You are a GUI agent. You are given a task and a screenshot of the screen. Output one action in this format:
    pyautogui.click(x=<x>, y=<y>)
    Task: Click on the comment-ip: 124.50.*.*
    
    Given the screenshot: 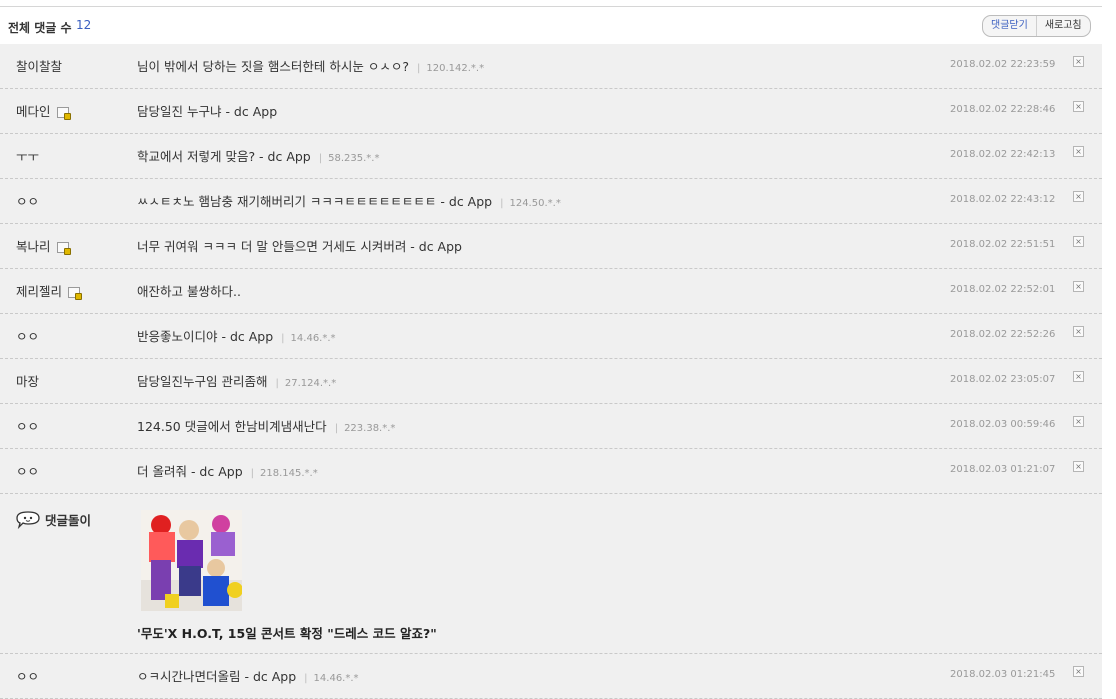 What is the action you would take?
    pyautogui.click(x=535, y=203)
    